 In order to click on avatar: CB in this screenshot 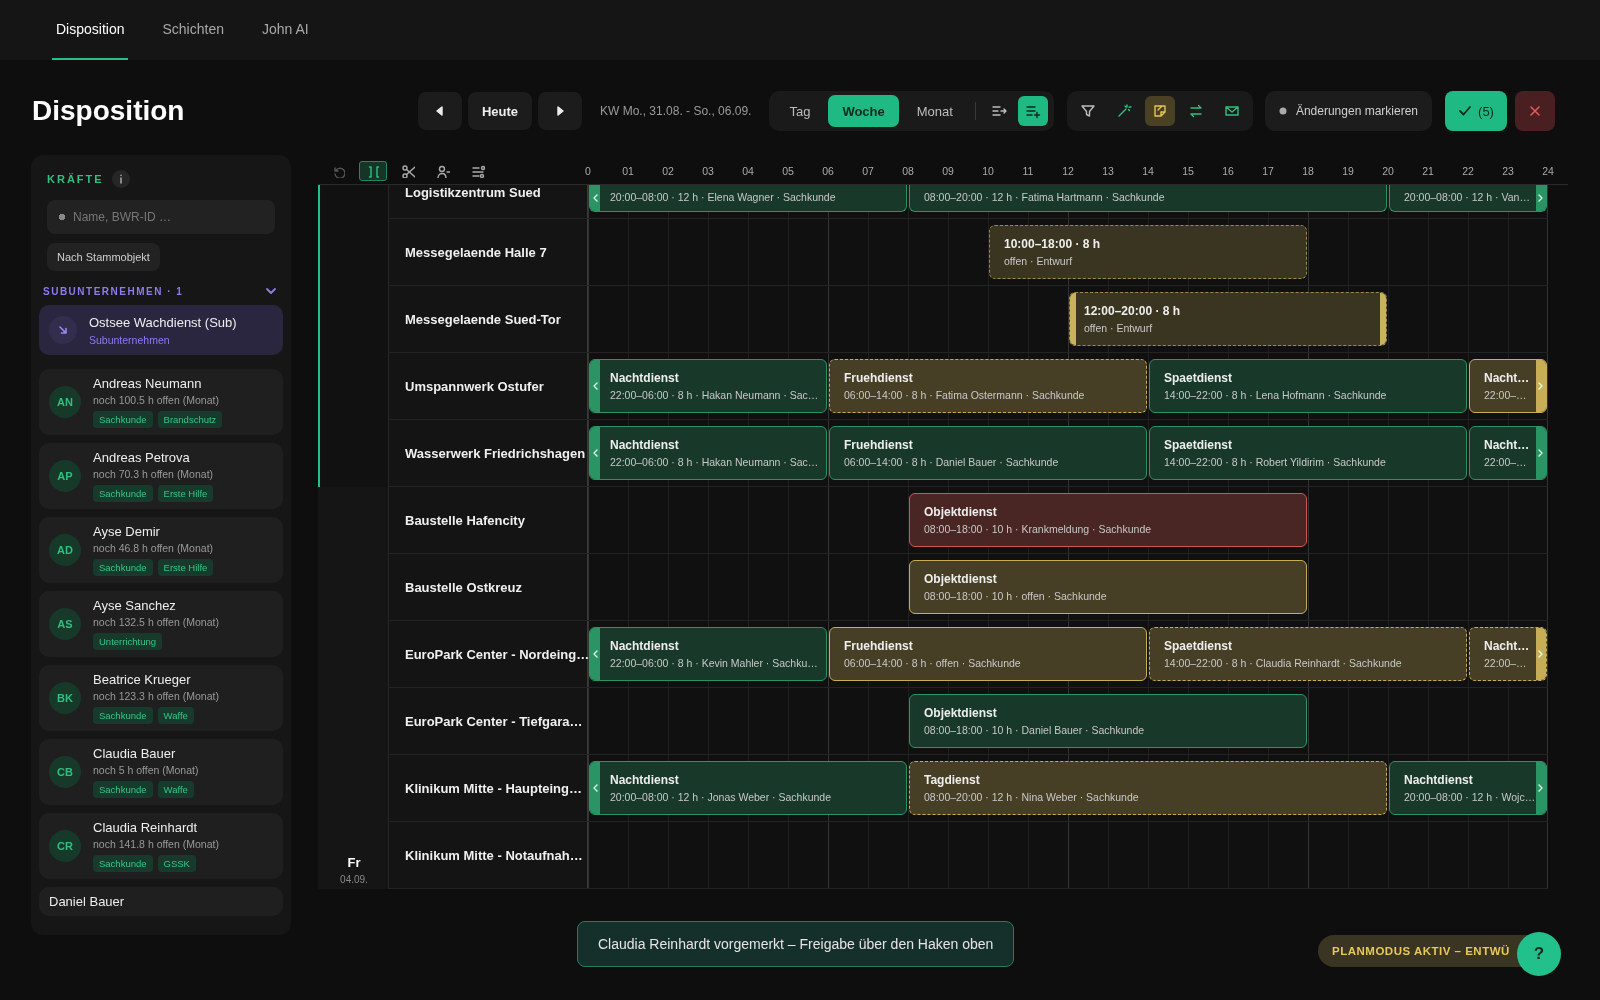, I will do `click(65, 772)`.